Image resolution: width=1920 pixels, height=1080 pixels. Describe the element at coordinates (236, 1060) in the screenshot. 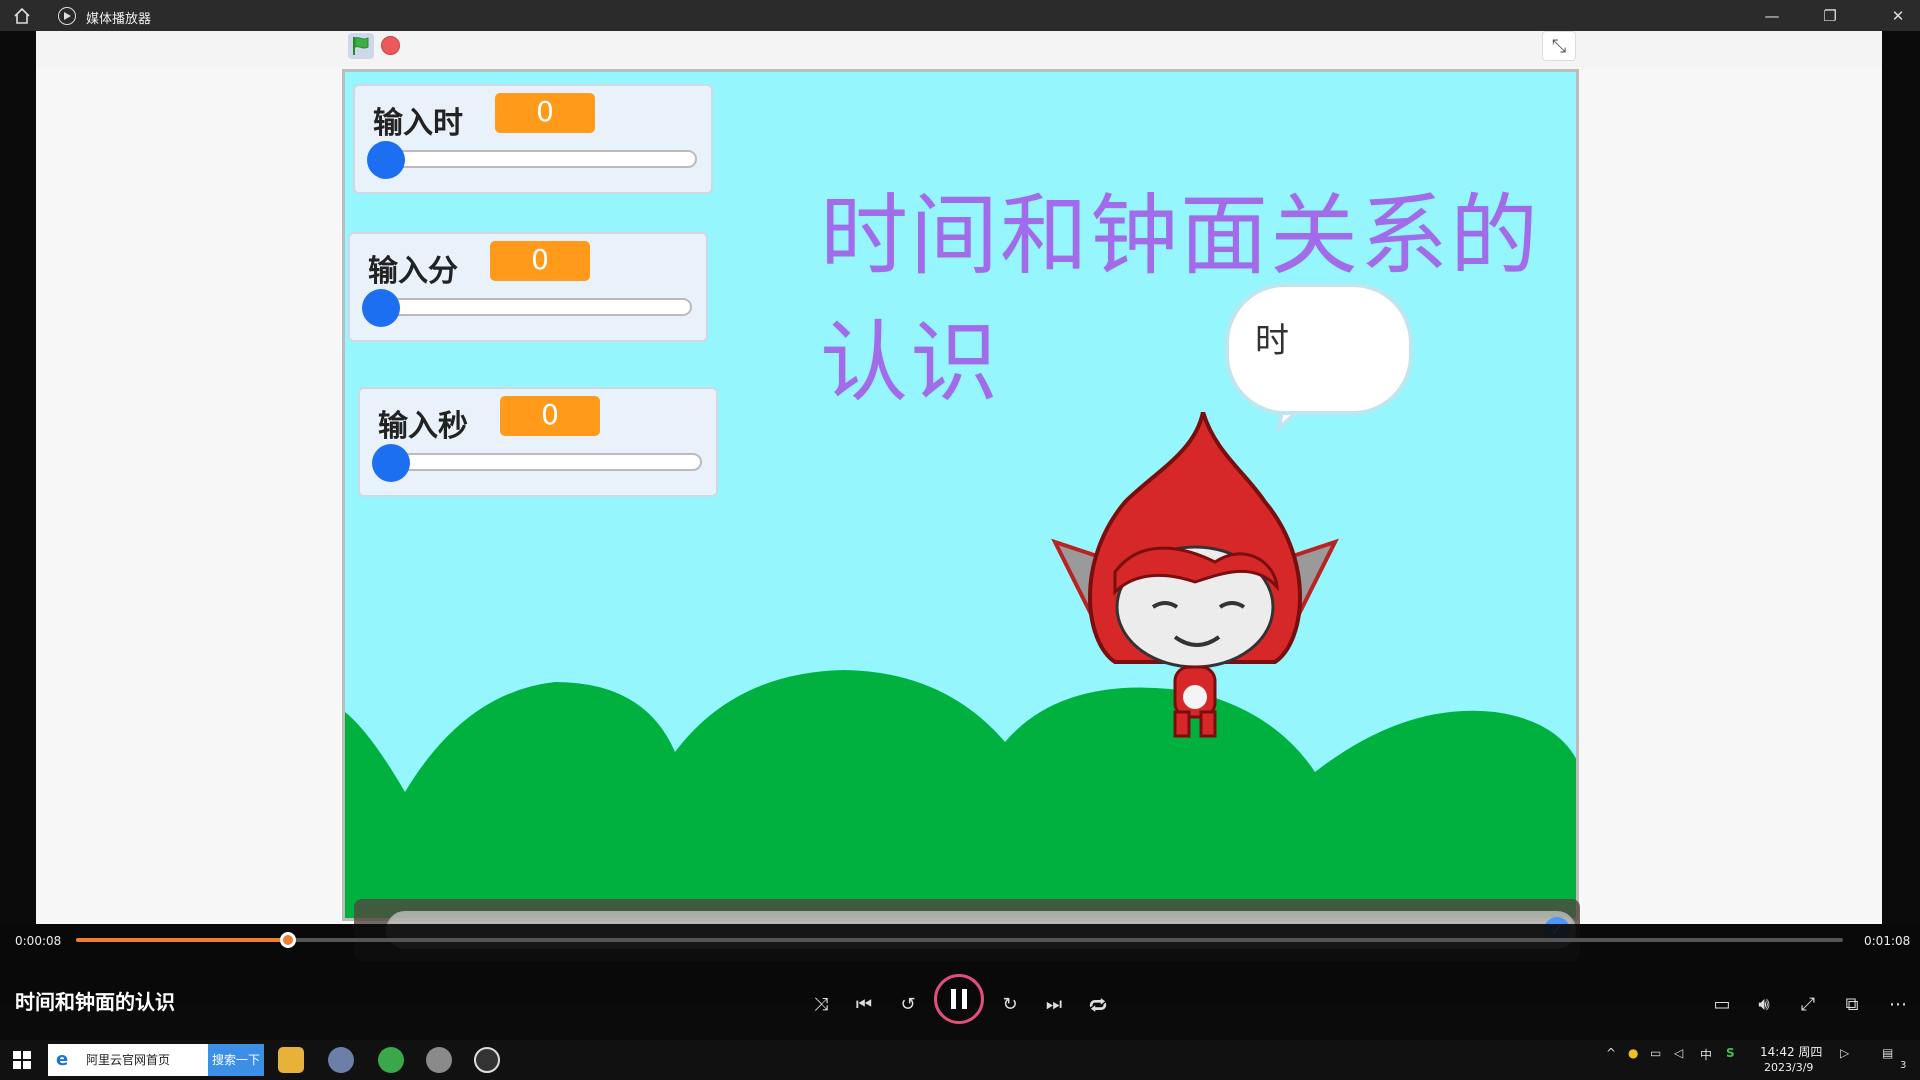

I see `search-button: 搜索一下` at that location.